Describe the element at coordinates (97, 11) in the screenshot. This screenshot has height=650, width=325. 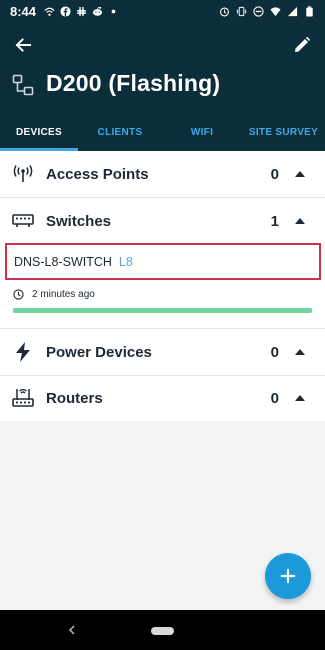
I see `reddit-icon` at that location.